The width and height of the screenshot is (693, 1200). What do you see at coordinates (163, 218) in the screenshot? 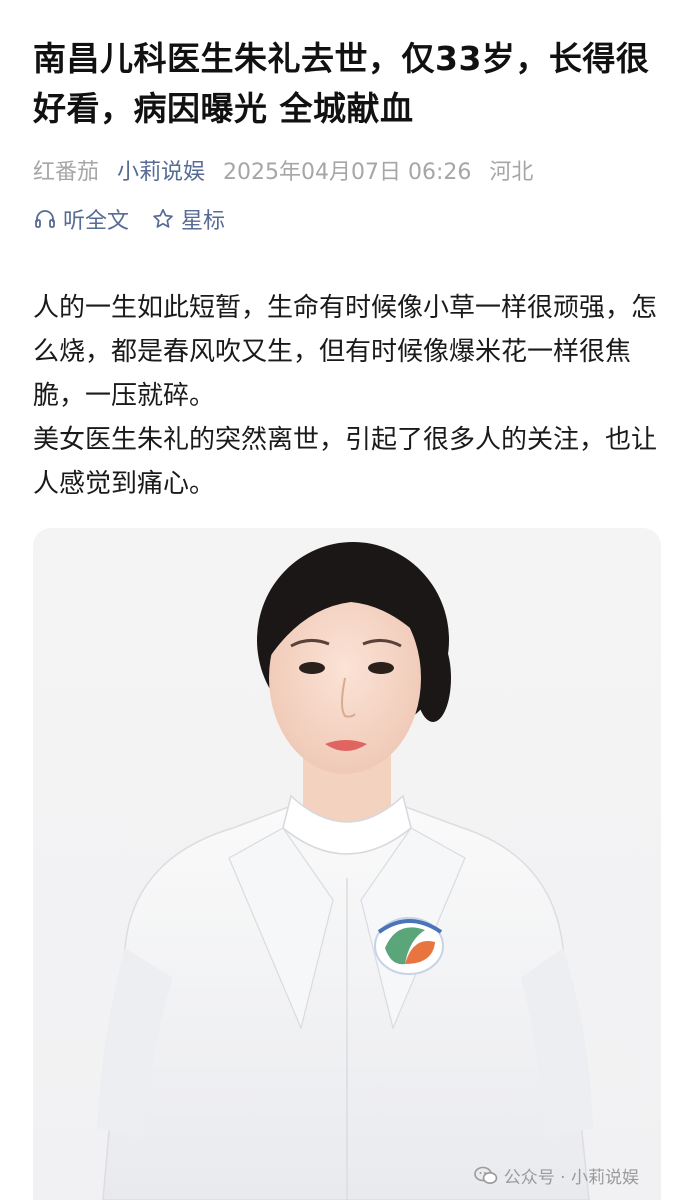
I see `star-icon` at bounding box center [163, 218].